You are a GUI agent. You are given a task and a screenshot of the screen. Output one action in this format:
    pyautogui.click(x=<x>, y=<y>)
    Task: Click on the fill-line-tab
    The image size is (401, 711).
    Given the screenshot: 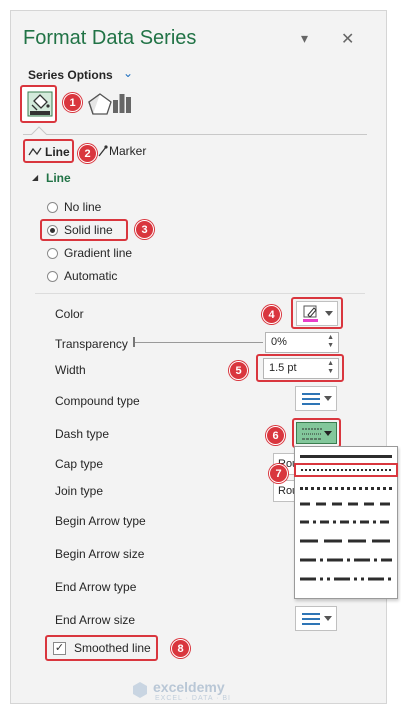 What is the action you would take?
    pyautogui.click(x=38, y=104)
    